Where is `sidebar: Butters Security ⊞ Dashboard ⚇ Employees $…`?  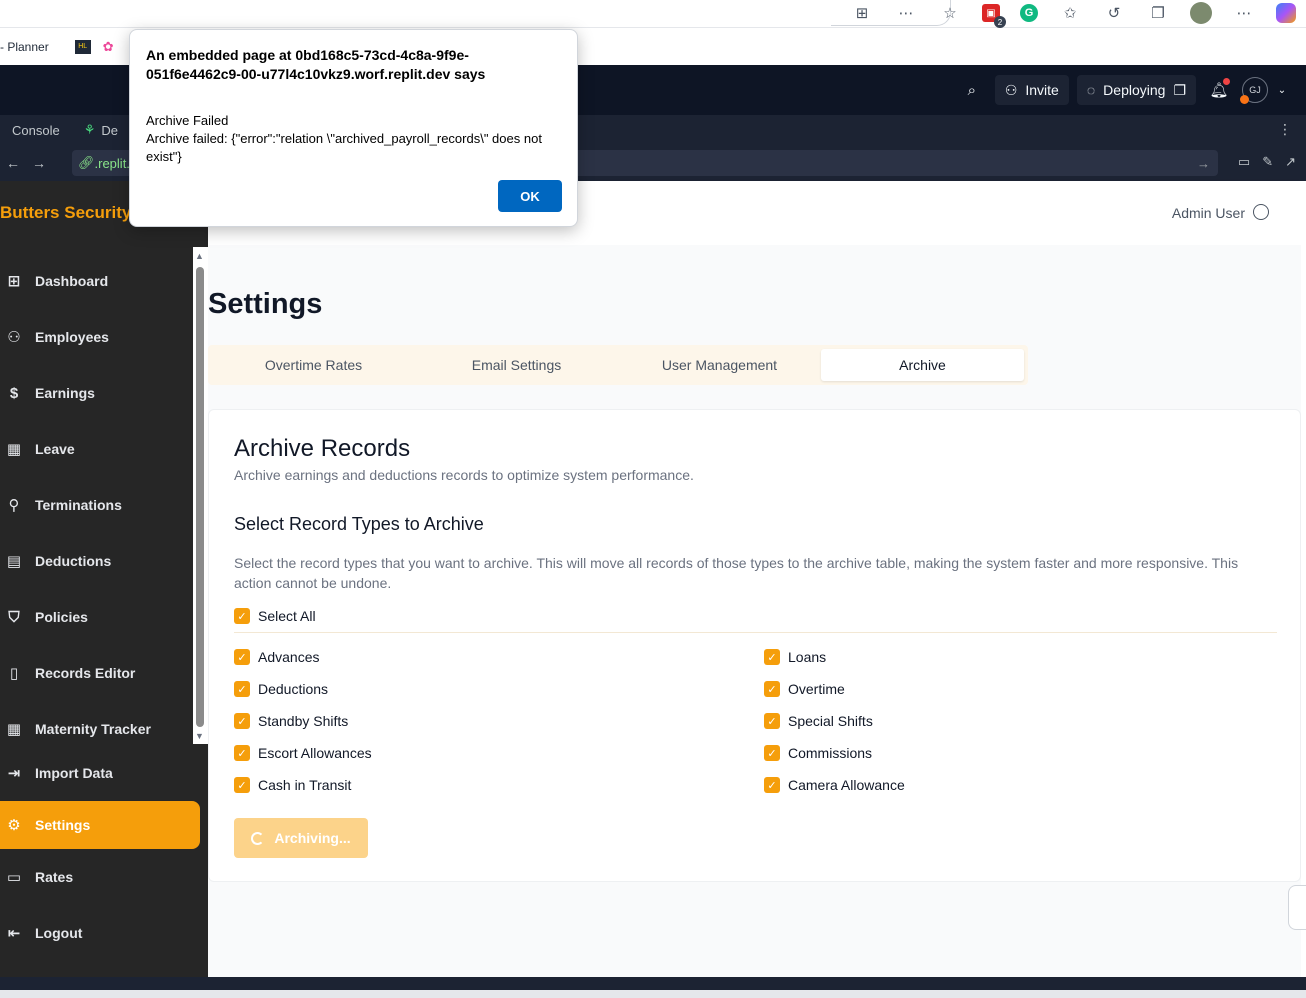 sidebar: Butters Security ⊞ Dashboard ⚇ Employees $… is located at coordinates (104, 579).